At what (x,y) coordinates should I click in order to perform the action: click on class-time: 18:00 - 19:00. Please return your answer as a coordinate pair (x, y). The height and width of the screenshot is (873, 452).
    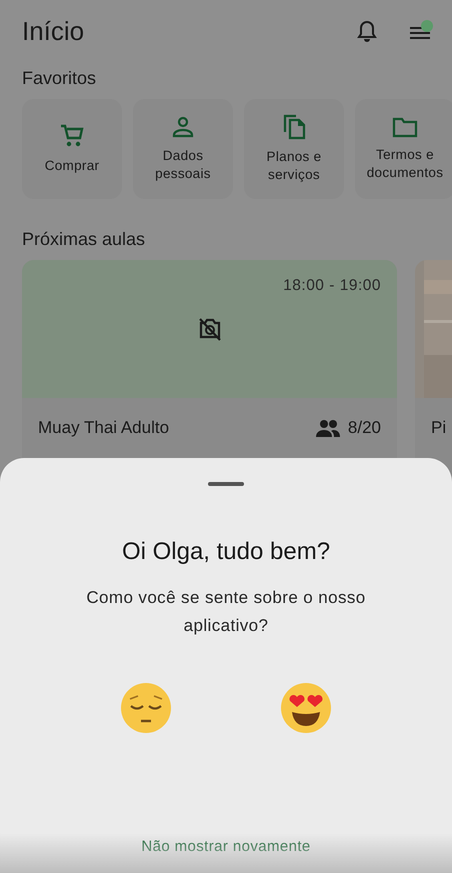
    Looking at the image, I should click on (332, 286).